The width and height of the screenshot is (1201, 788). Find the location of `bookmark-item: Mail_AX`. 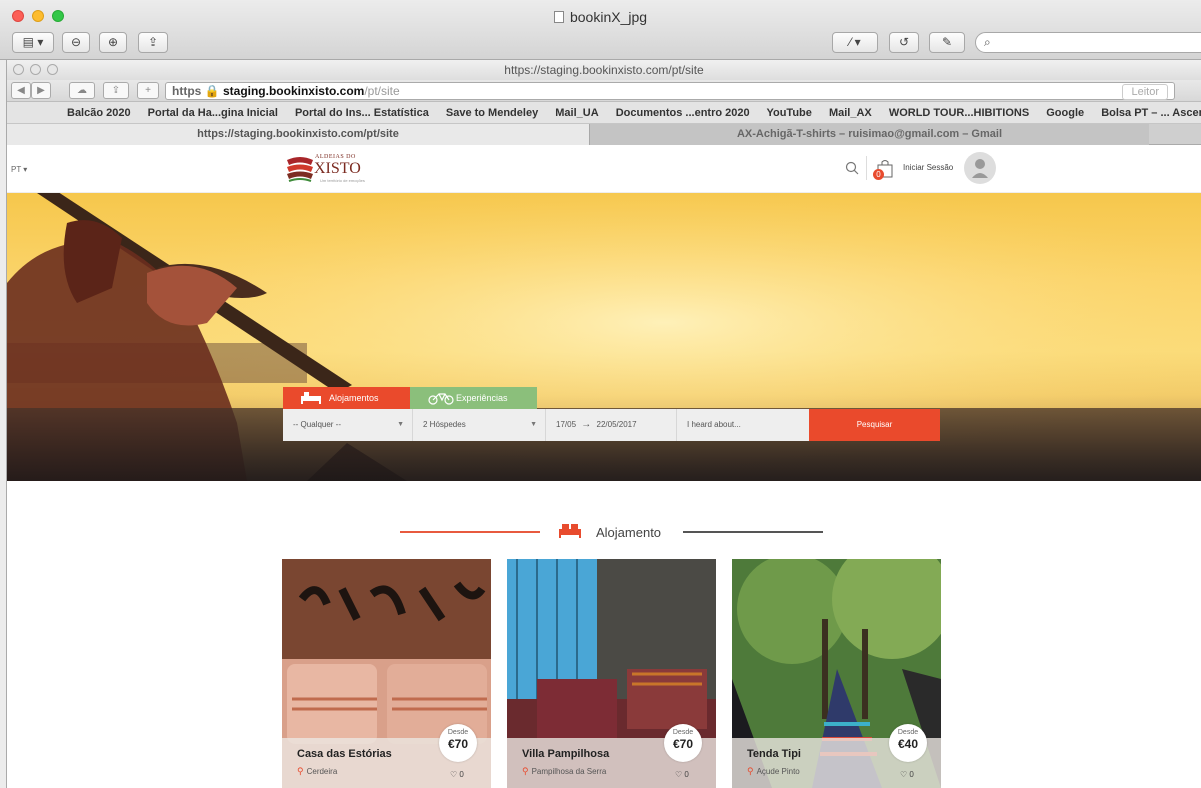

bookmark-item: Mail_AX is located at coordinates (850, 113).